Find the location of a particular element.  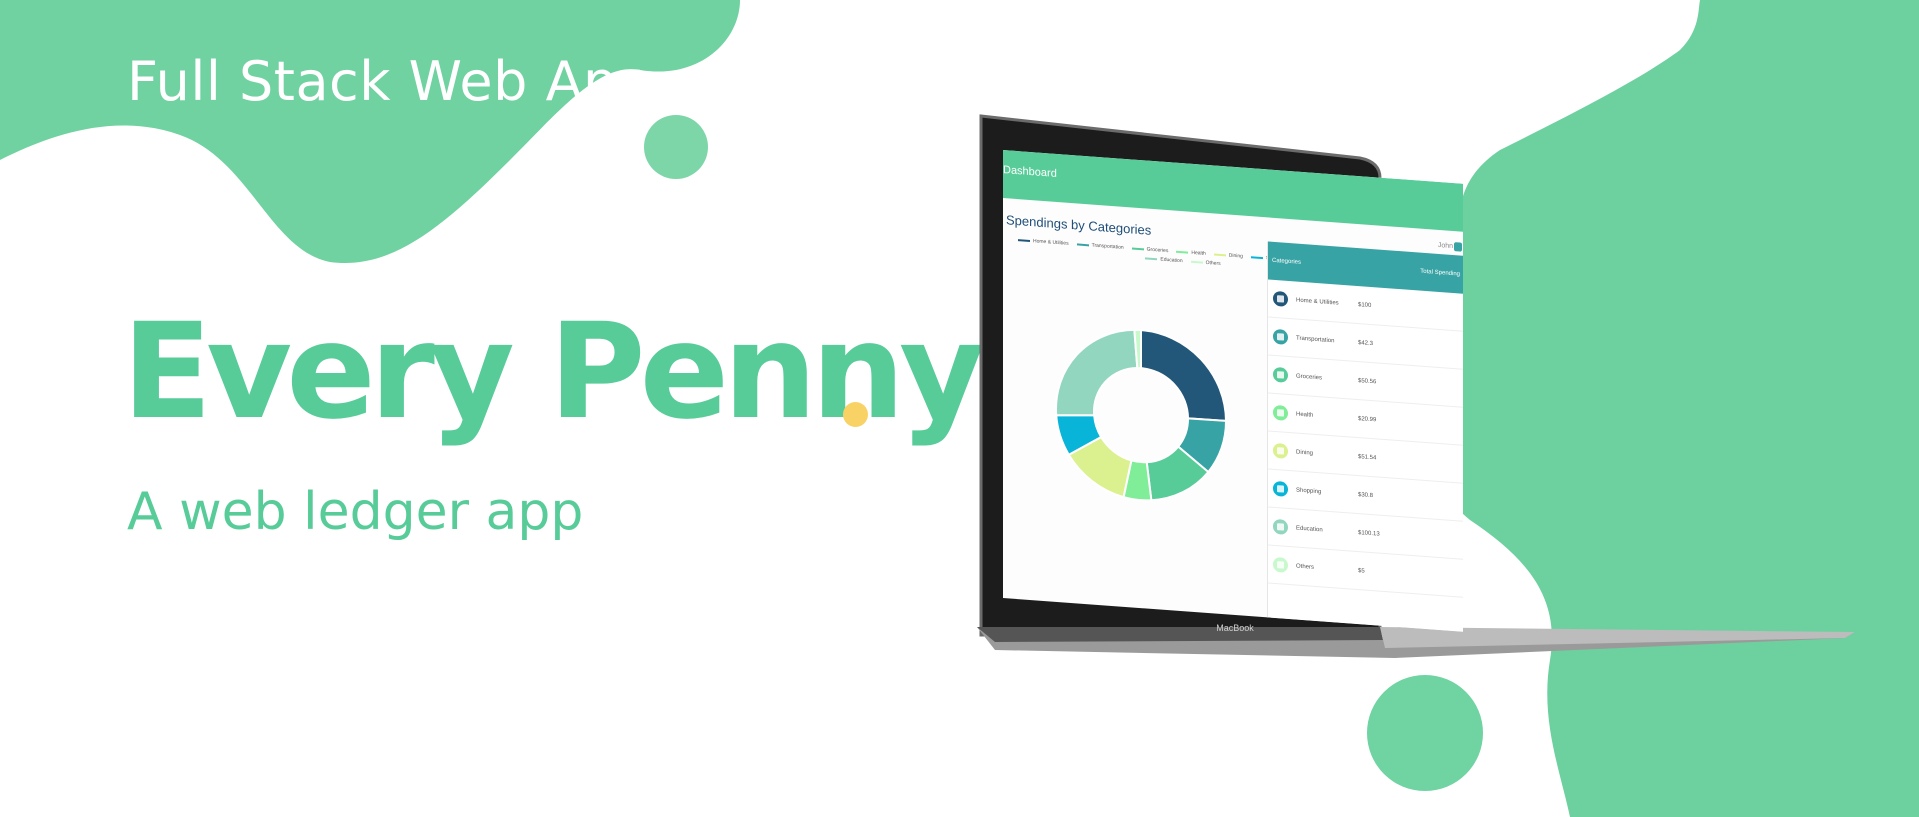

user-name: John is located at coordinates (1445, 246).